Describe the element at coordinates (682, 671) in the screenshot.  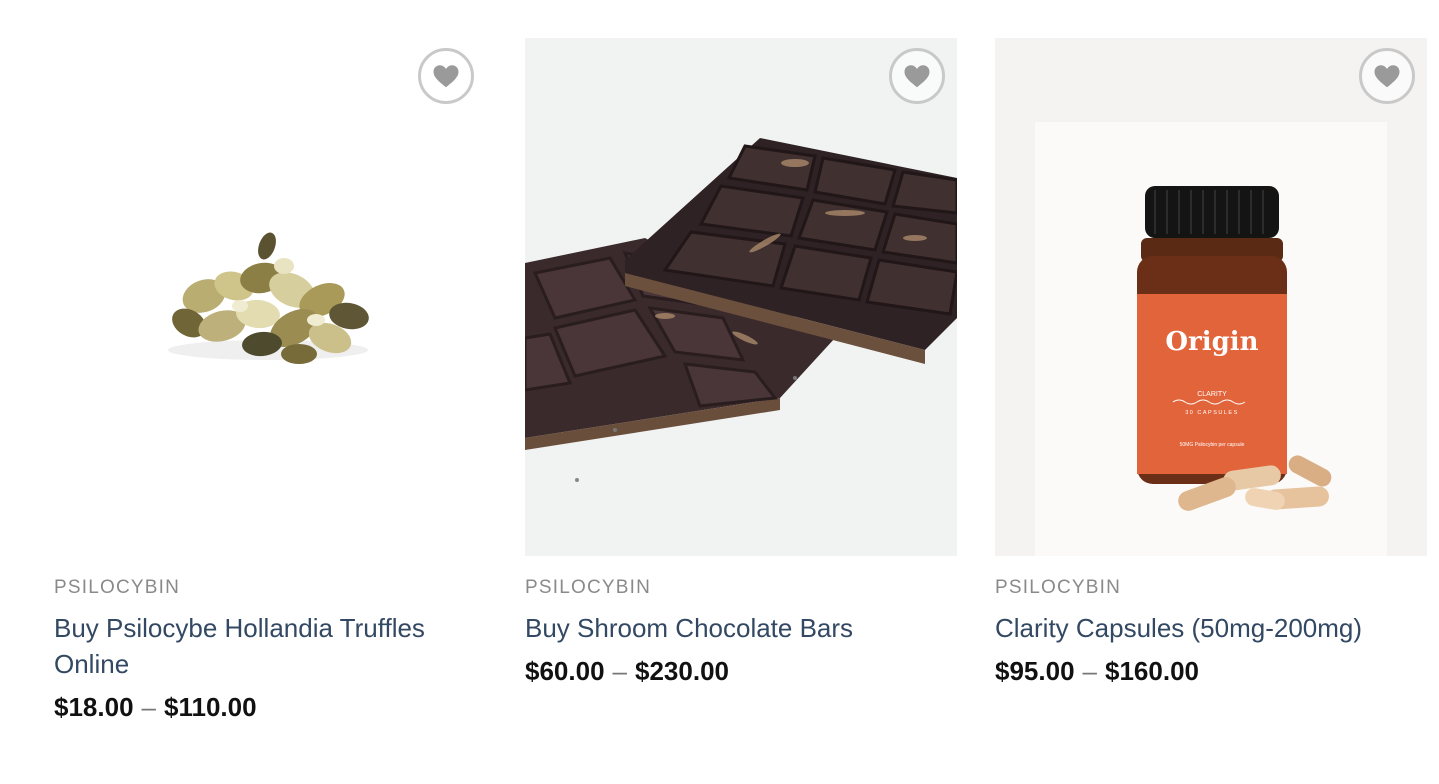
I see `price-max: $230.00` at that location.